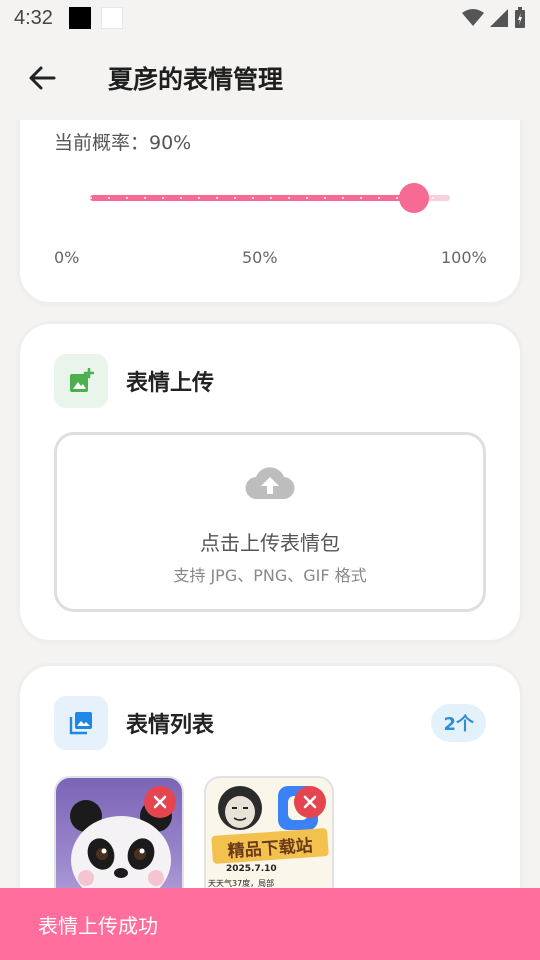 Image resolution: width=540 pixels, height=960 pixels. Describe the element at coordinates (499, 18) in the screenshot. I see `signal-icon` at that location.